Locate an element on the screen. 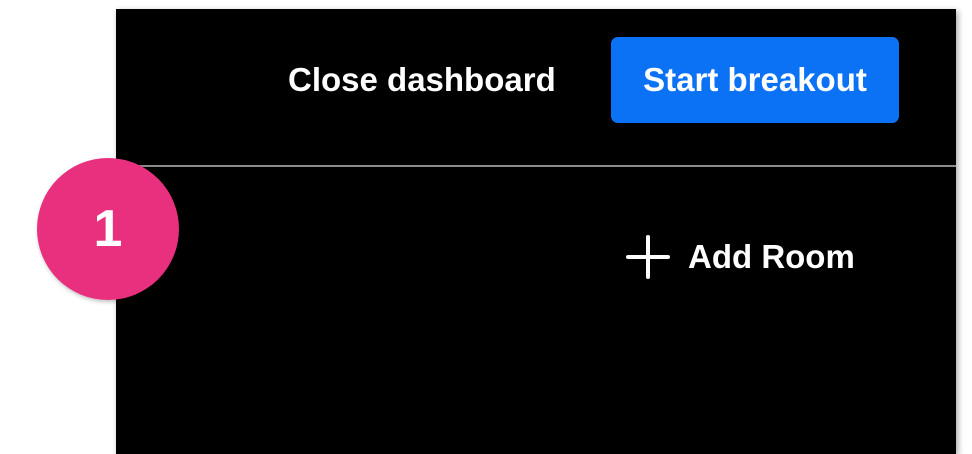 This screenshot has width=972, height=454. plus-icon is located at coordinates (648, 257).